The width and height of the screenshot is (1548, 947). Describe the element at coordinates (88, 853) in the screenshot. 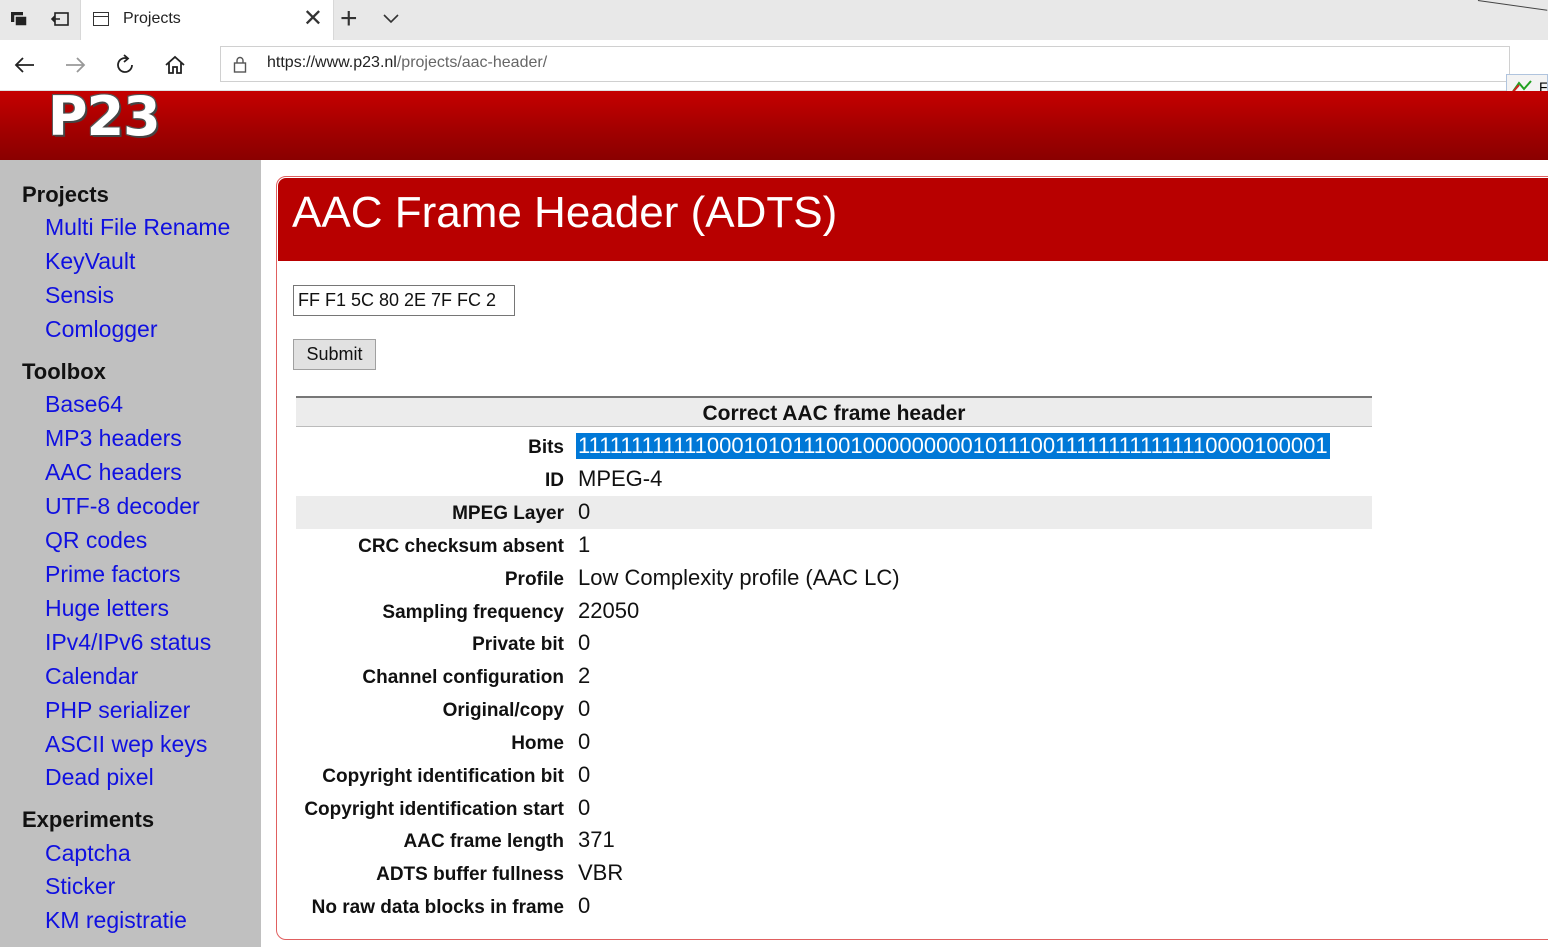

I see `sidebar-link-captcha: Captcha` at that location.